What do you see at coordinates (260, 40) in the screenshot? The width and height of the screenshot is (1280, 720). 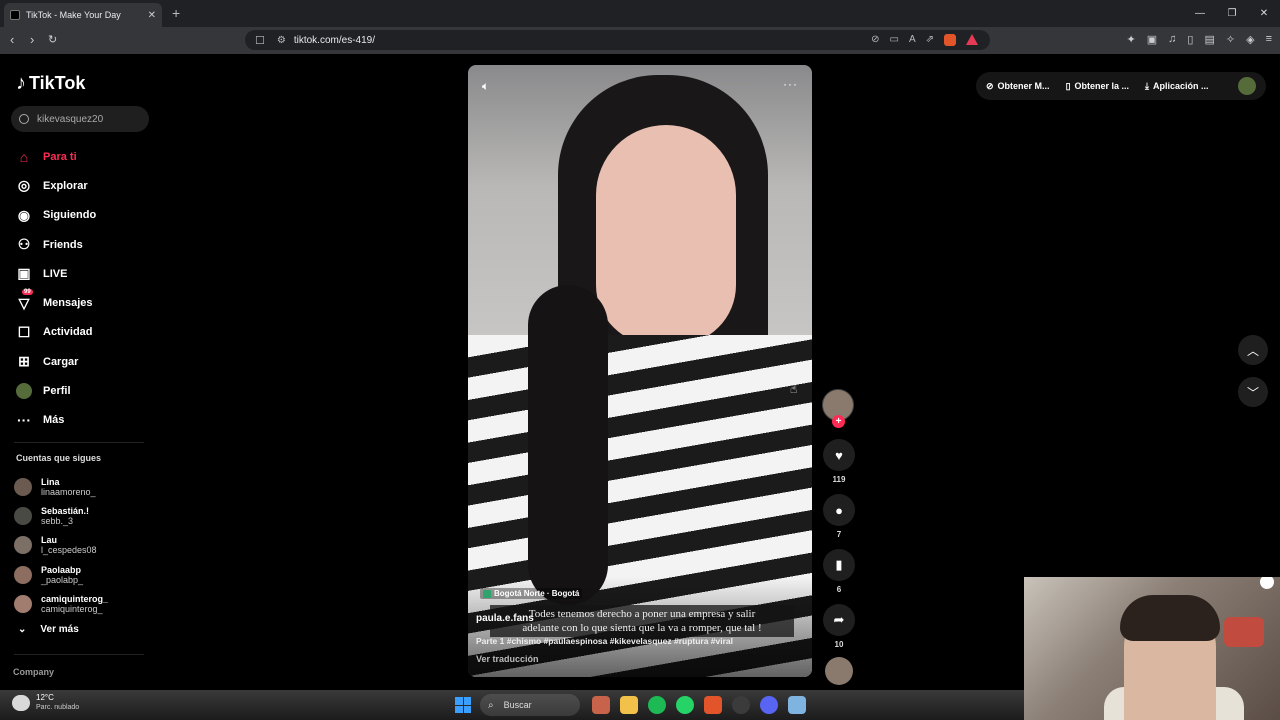 I see `bookmark-icon: ☐` at bounding box center [260, 40].